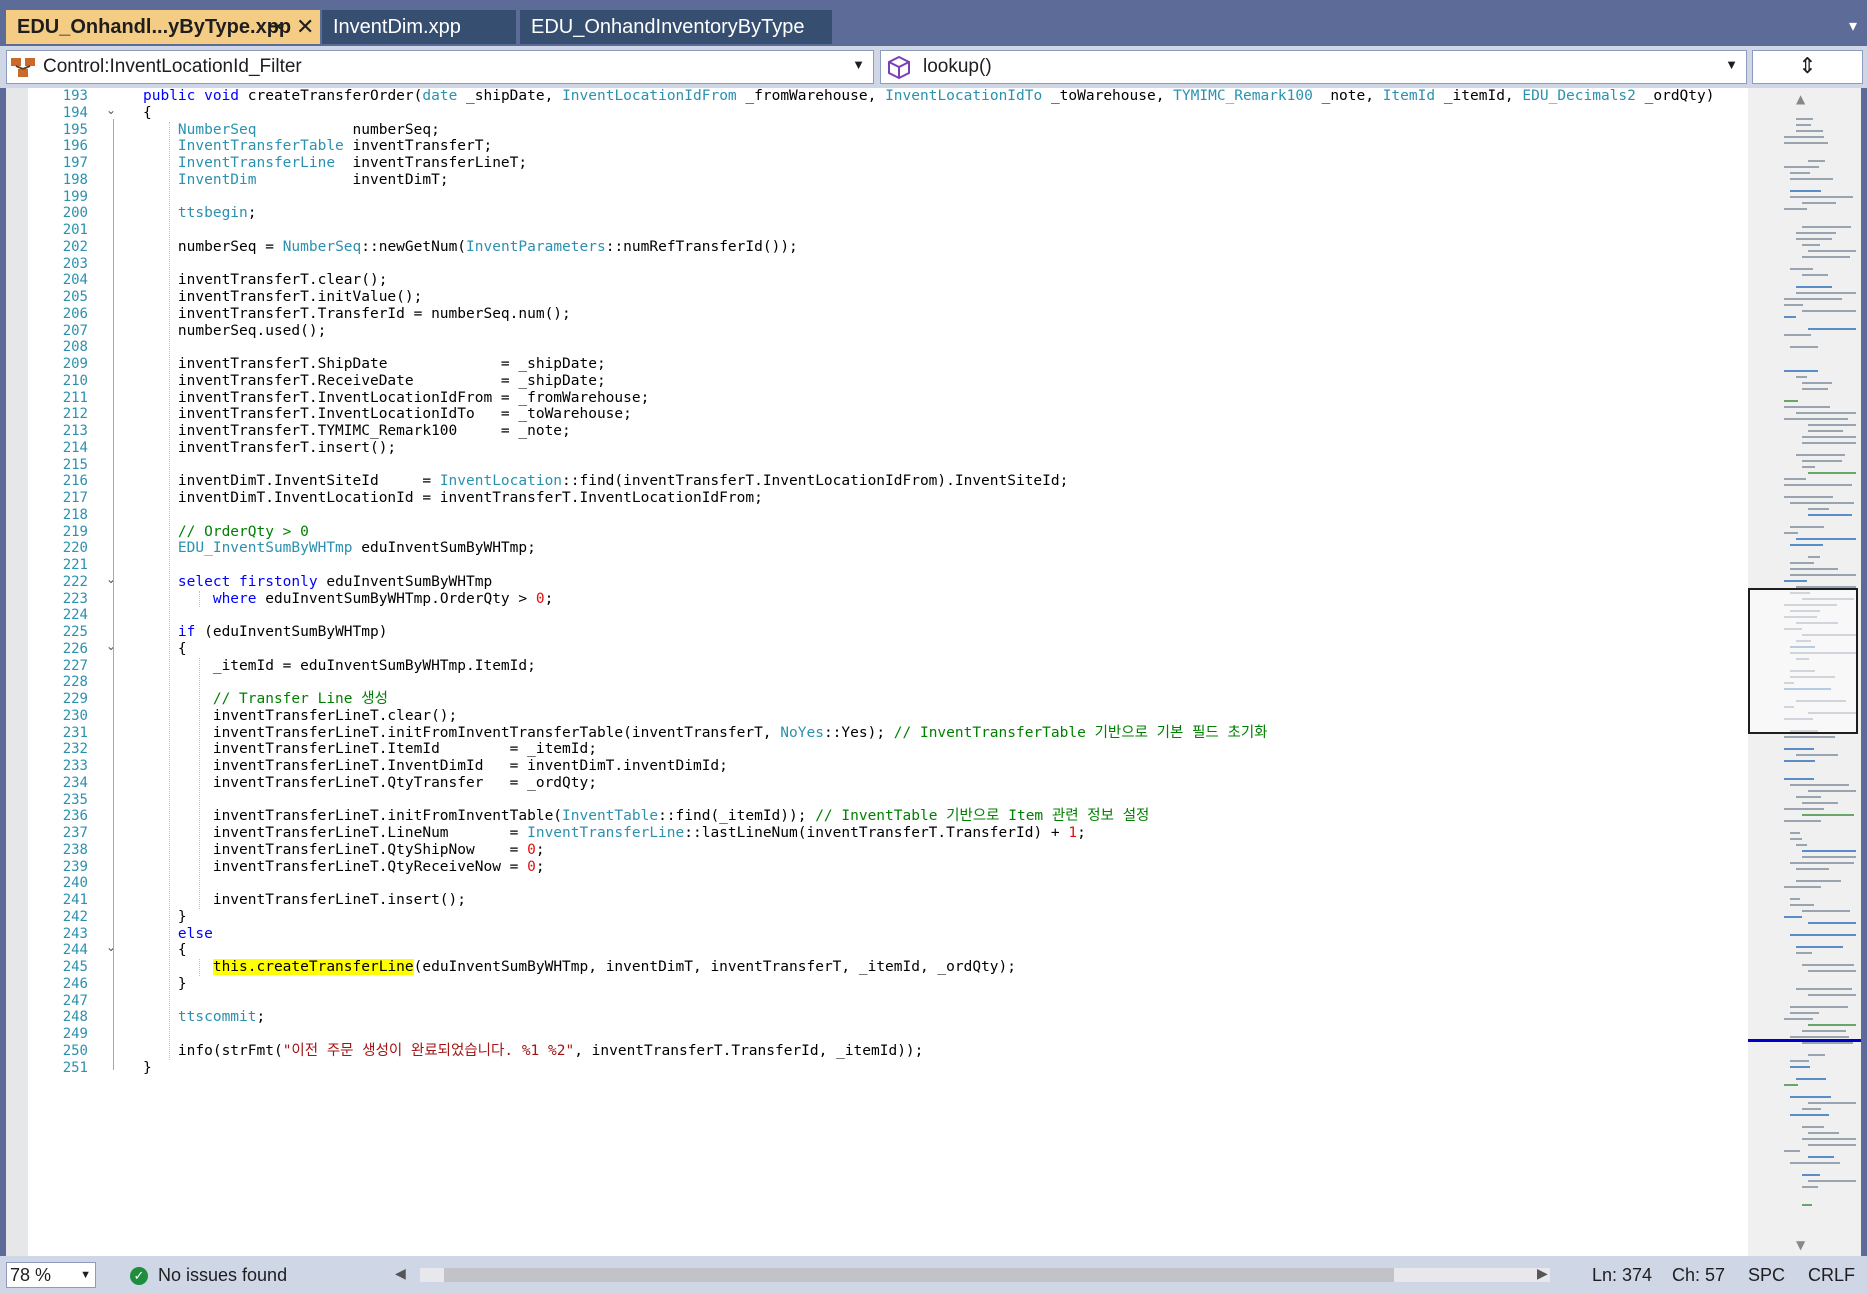 This screenshot has width=1867, height=1294. I want to click on code-token: numberSeq.used();, so click(235, 330).